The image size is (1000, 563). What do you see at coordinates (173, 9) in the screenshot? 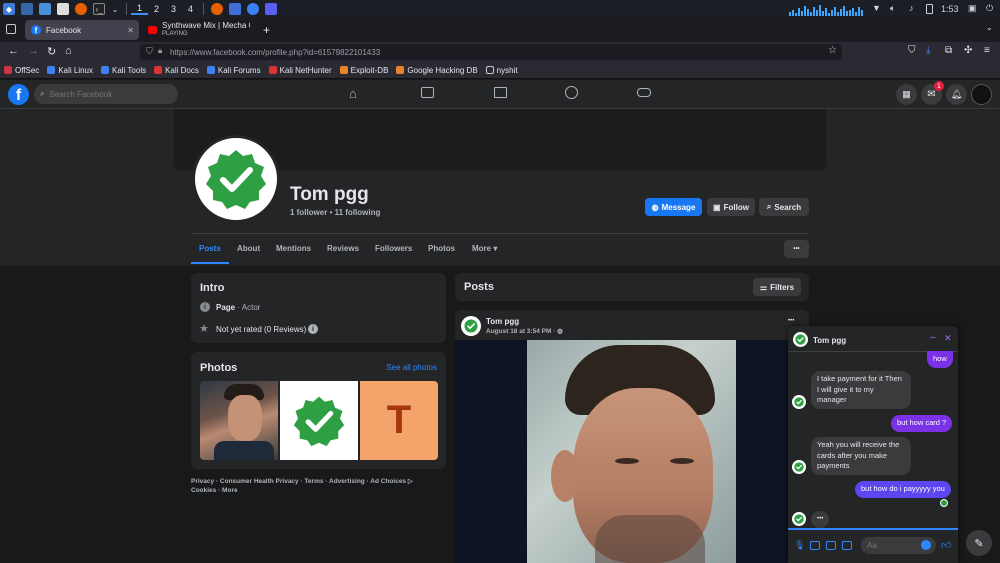
I see `workspace-3: 3` at bounding box center [173, 9].